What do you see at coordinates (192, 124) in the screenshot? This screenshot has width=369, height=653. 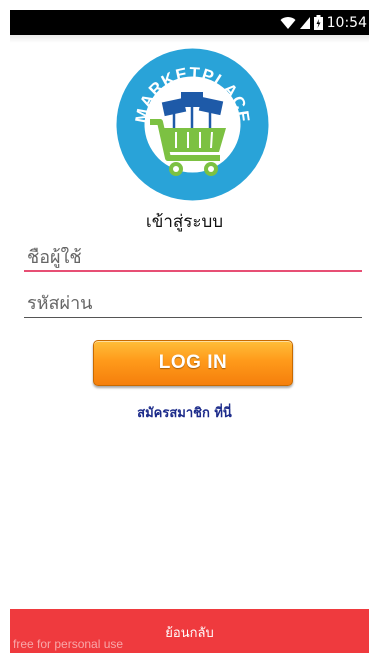 I see `marketplace-logo: MARKETPLACE` at bounding box center [192, 124].